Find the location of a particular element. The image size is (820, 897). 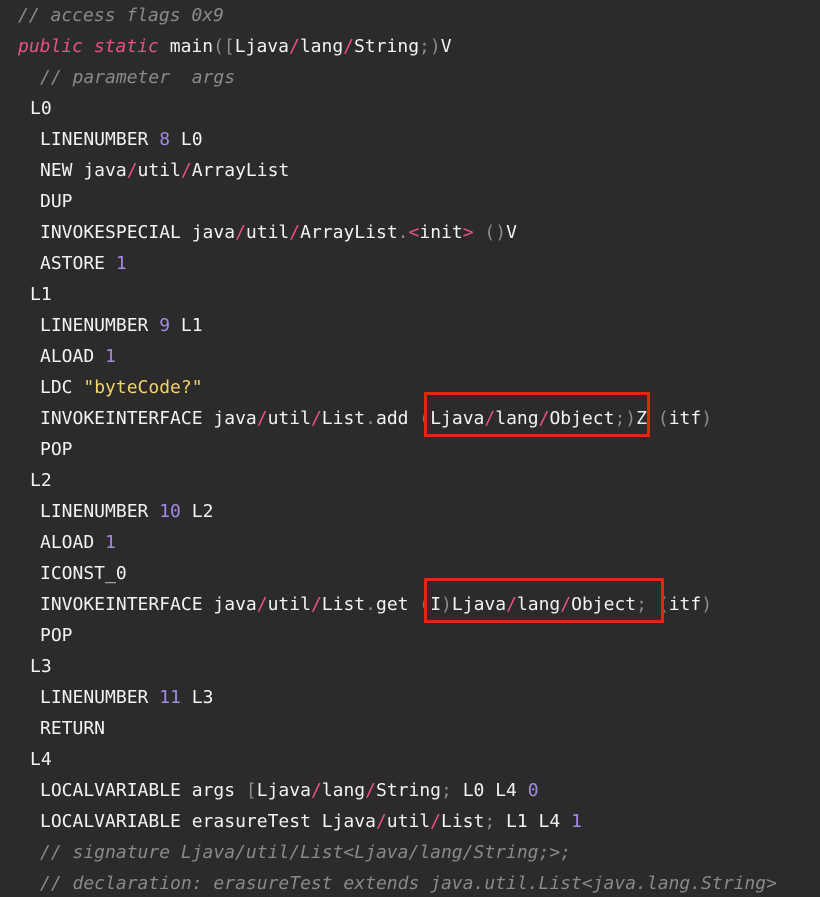

code-token-punct: ) is located at coordinates (707, 418).